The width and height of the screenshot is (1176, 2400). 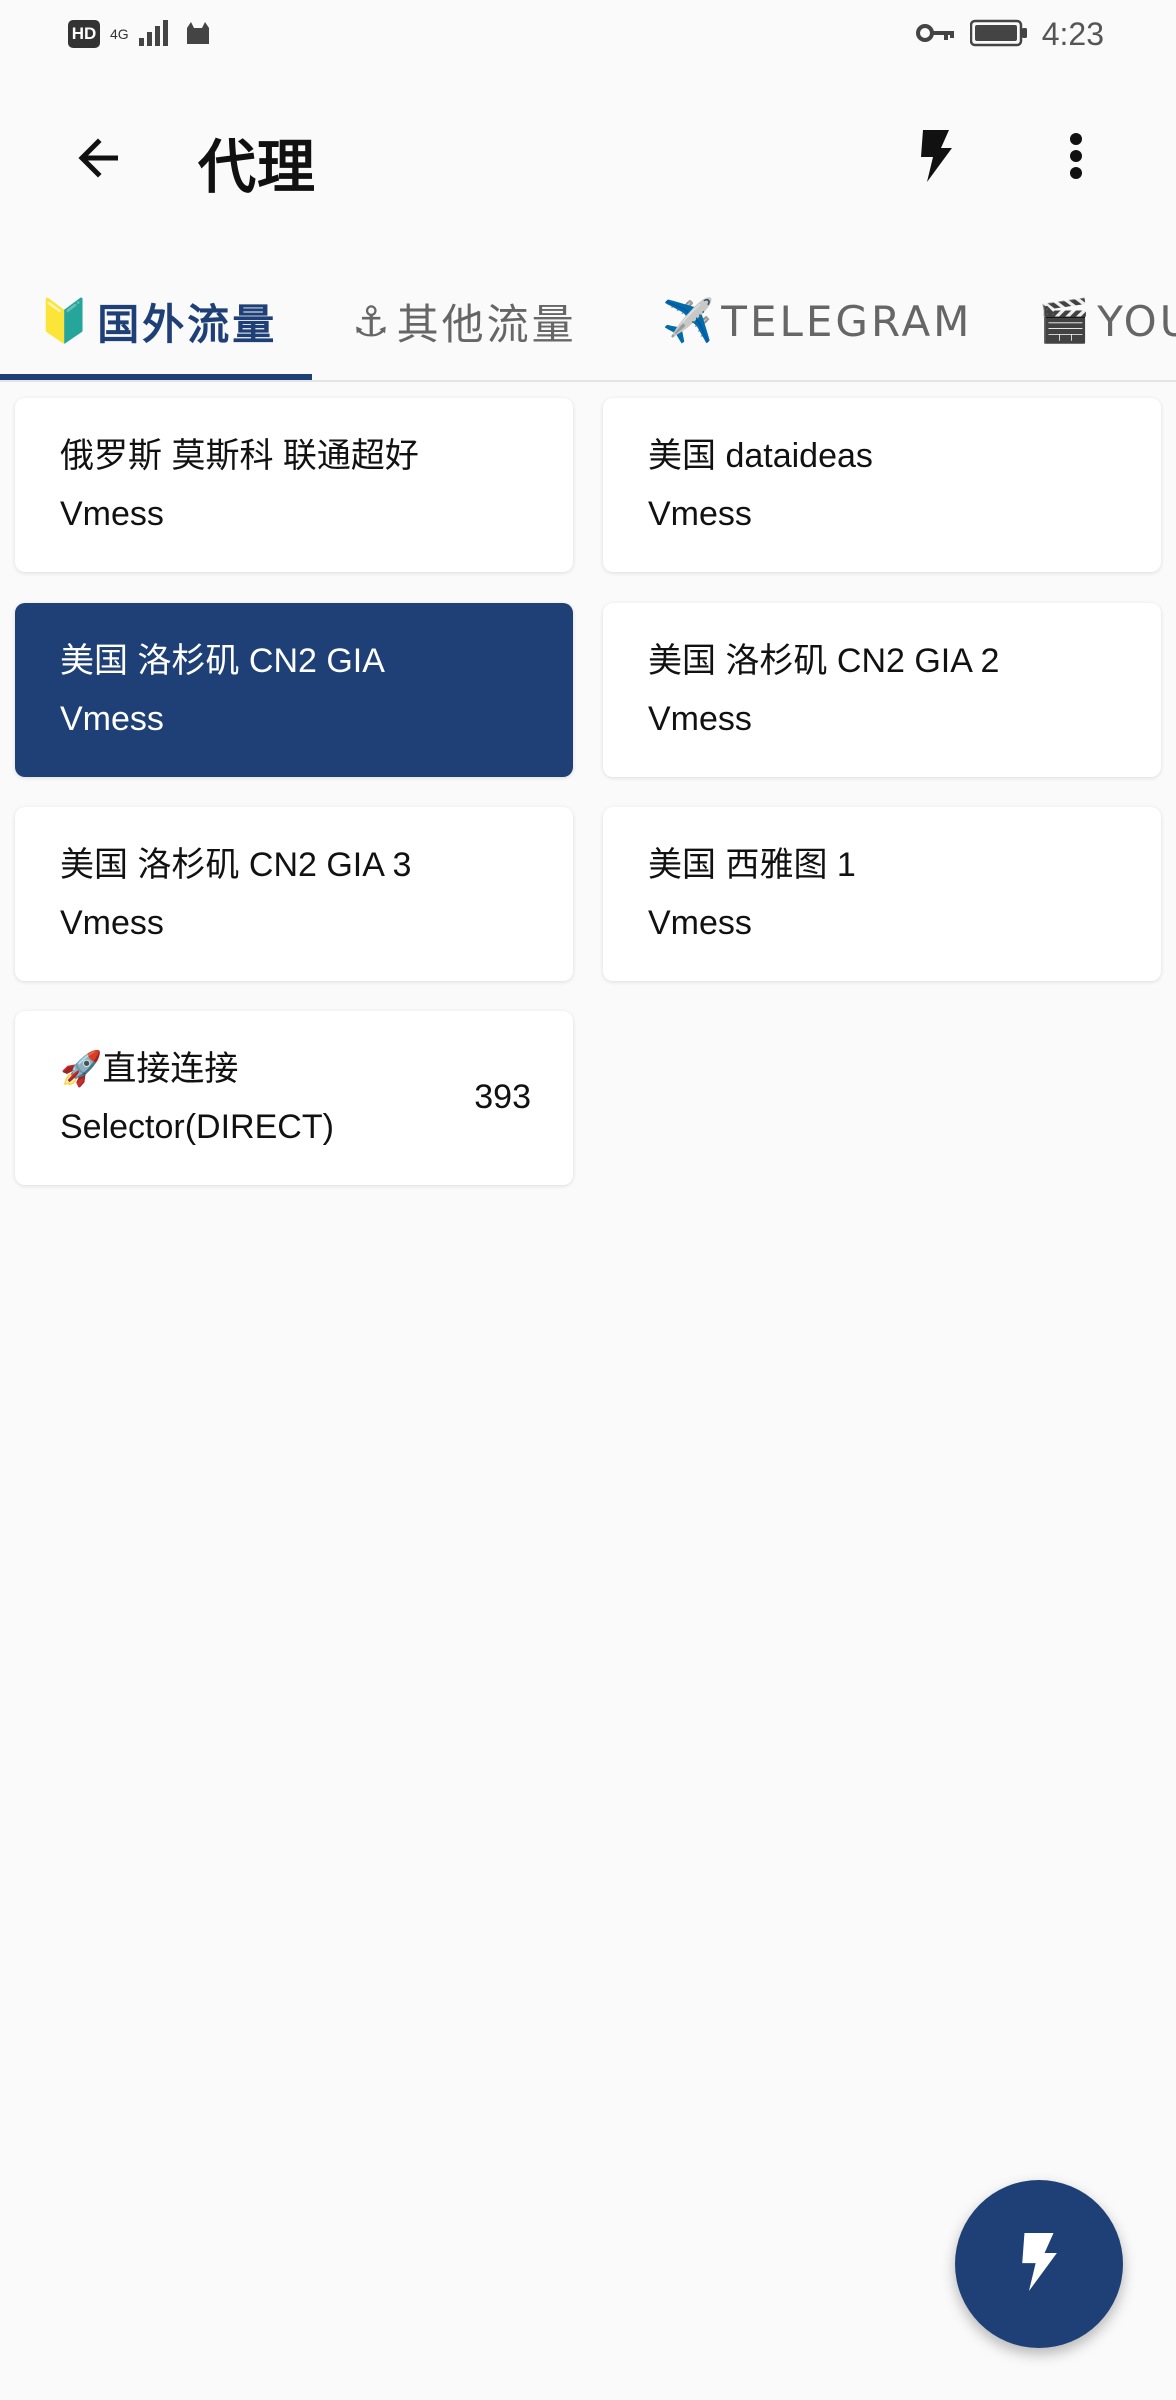 What do you see at coordinates (149, 1069) in the screenshot?
I see `proxy-name: 🚀直接连接` at bounding box center [149, 1069].